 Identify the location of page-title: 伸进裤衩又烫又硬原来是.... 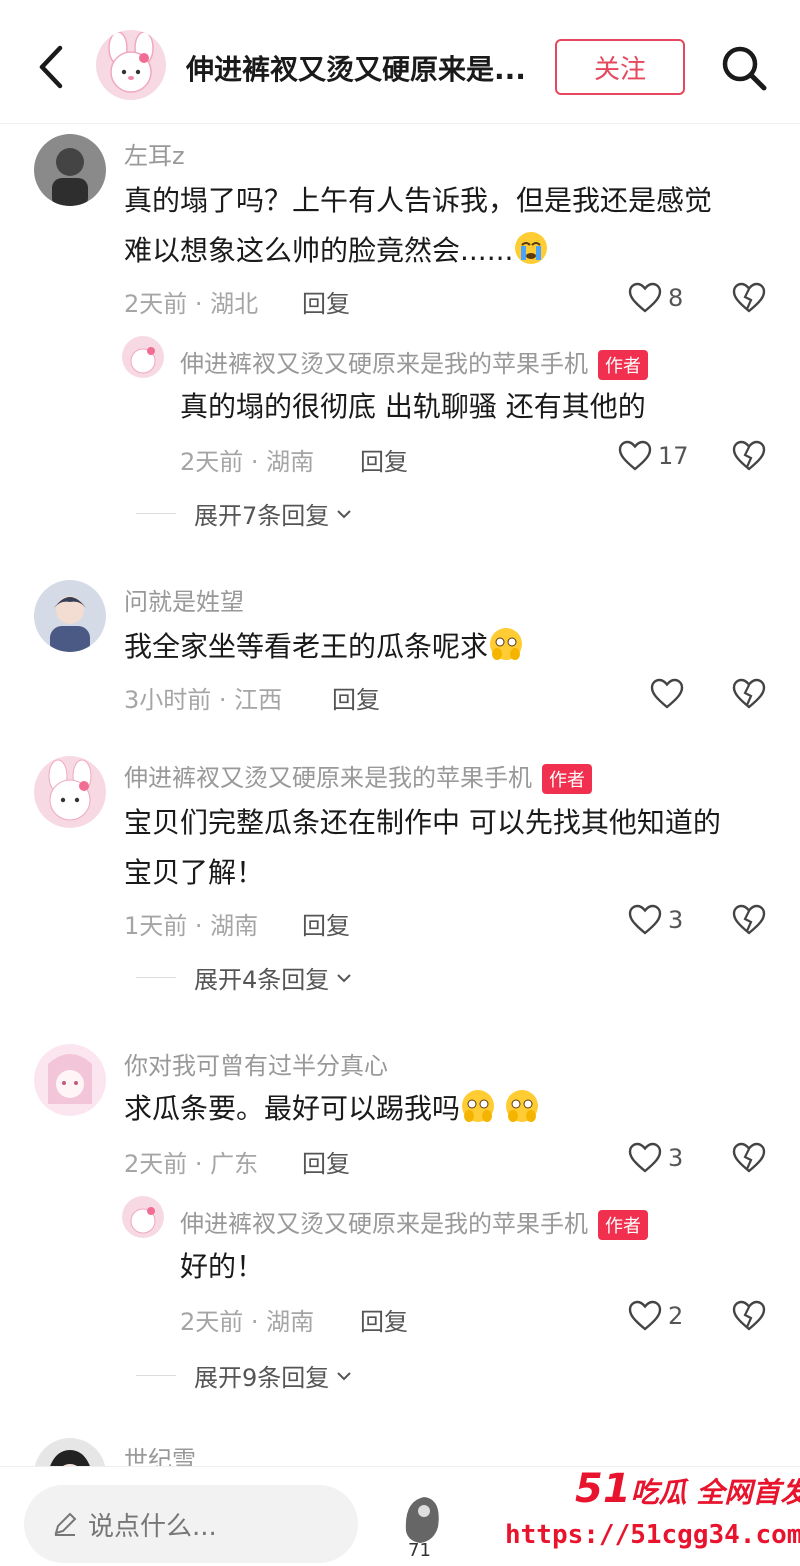
(356, 69).